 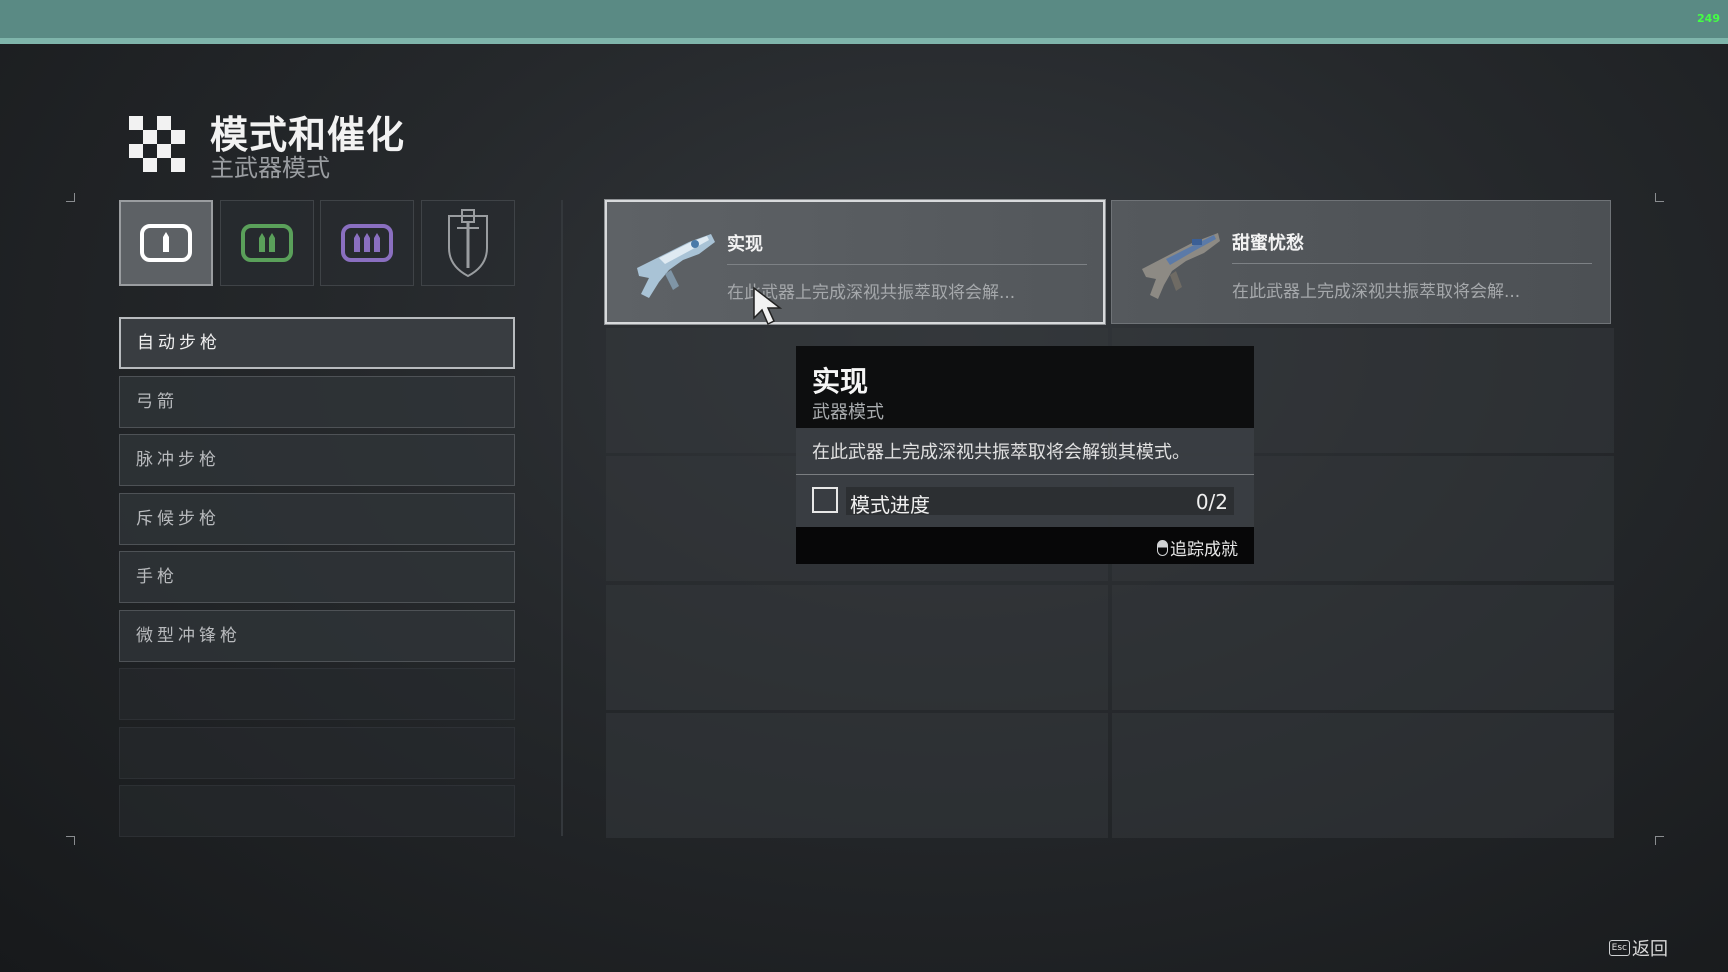 I want to click on top-status-bar: 249, so click(x=864, y=19).